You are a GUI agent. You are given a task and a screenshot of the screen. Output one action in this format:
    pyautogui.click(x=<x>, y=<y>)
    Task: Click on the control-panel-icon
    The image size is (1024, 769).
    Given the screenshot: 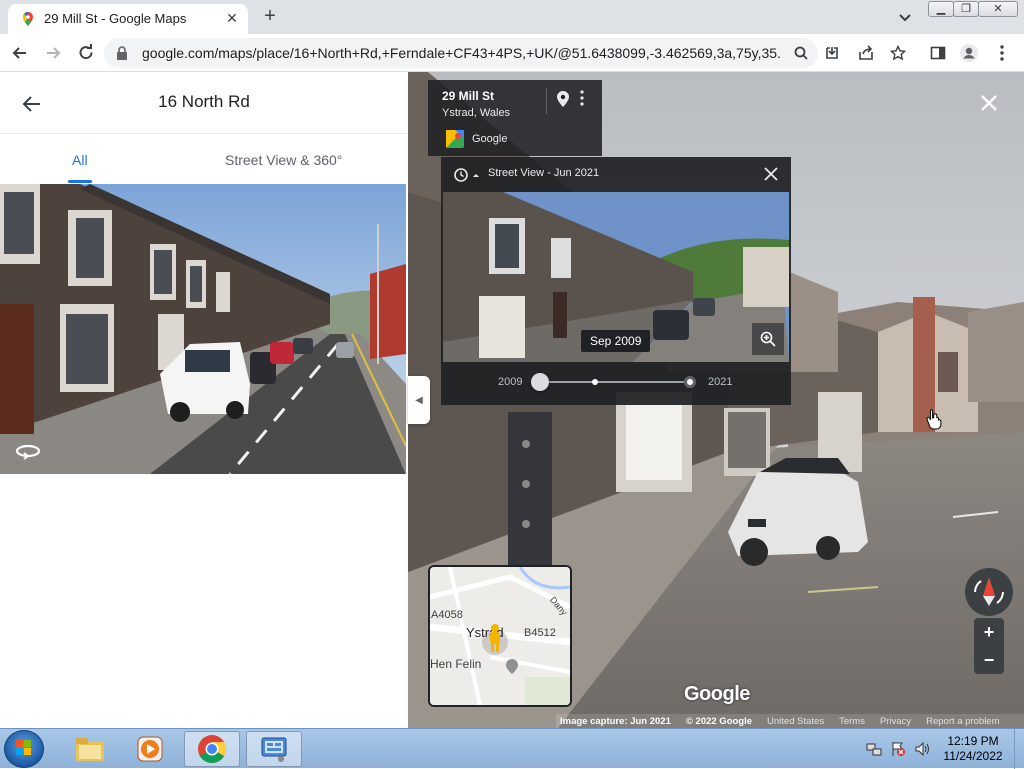 What is the action you would take?
    pyautogui.click(x=274, y=749)
    